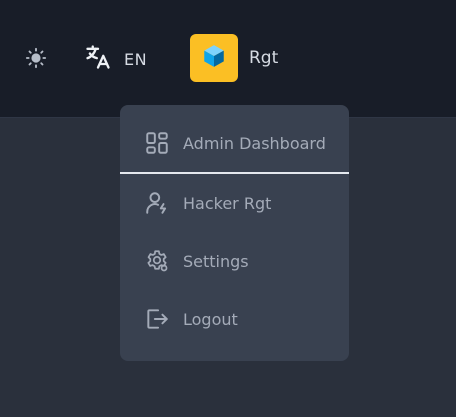 The height and width of the screenshot is (417, 456). I want to click on cube-icon, so click(214, 58).